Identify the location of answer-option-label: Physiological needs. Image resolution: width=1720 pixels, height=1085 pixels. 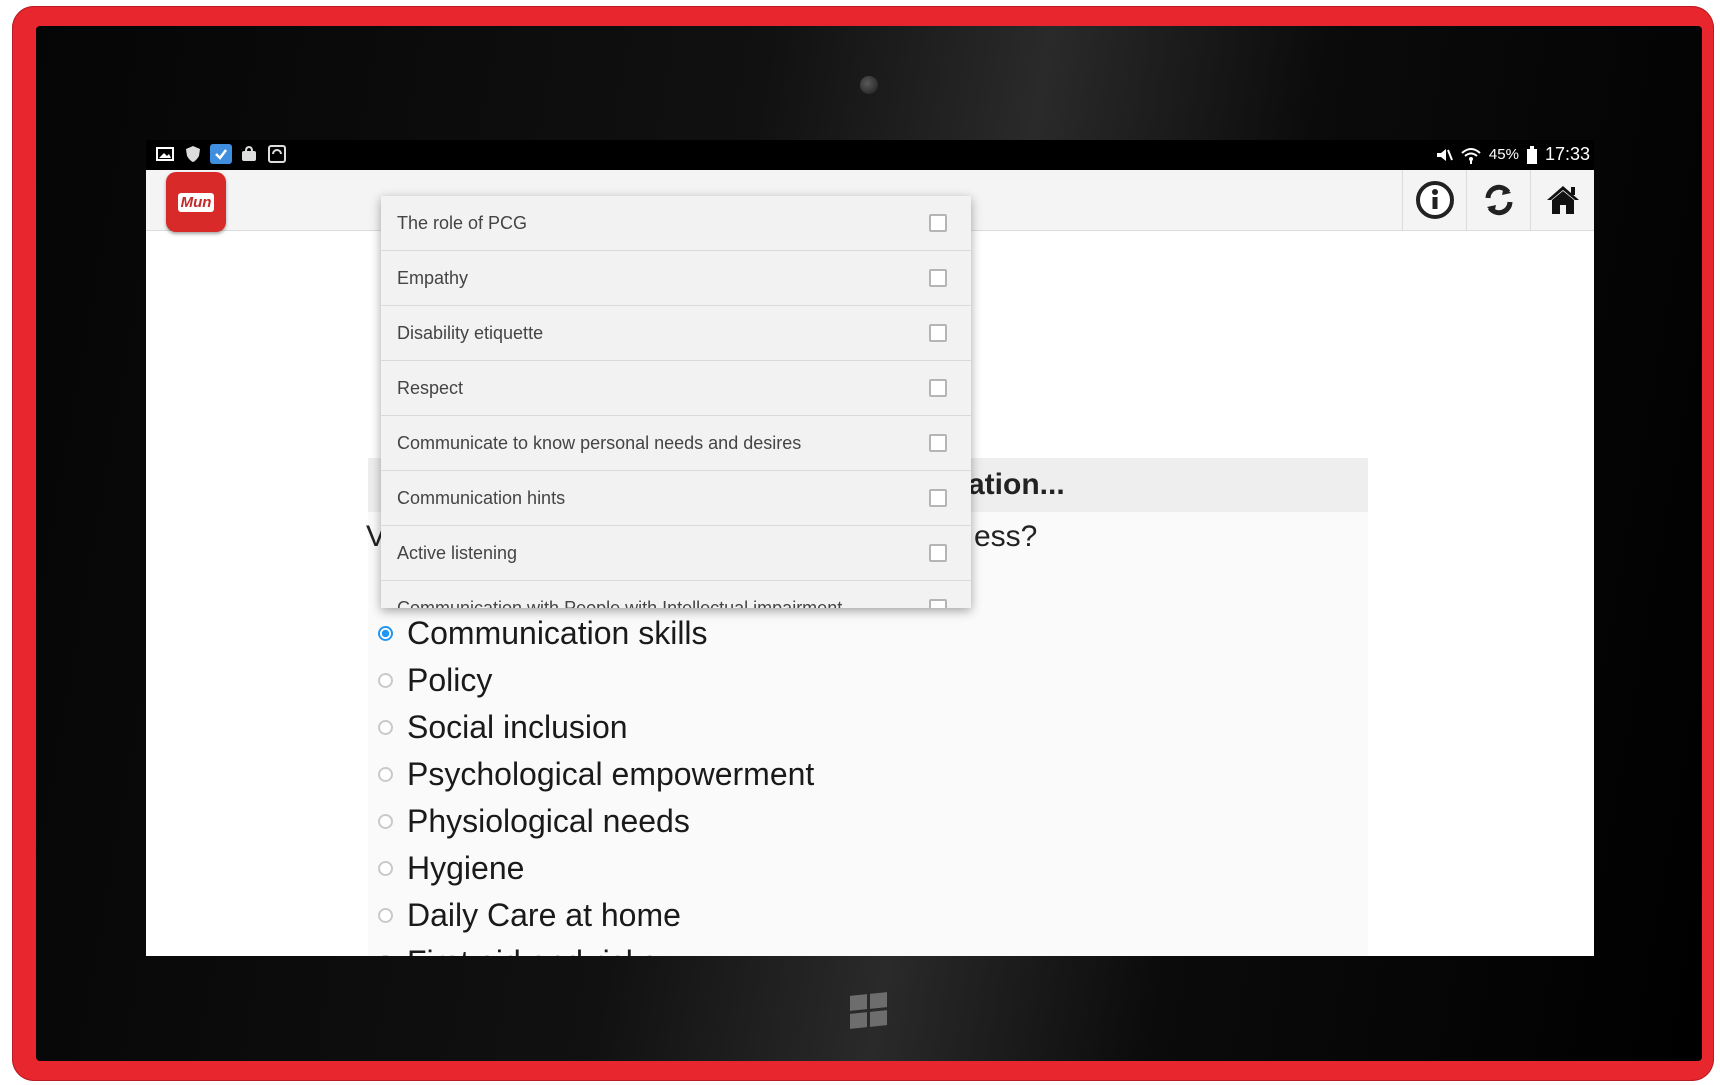
(548, 821).